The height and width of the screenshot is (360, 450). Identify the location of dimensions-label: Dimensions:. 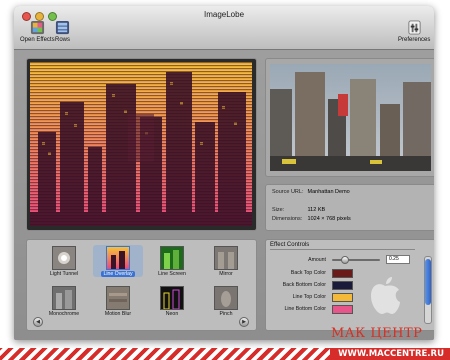
(287, 219).